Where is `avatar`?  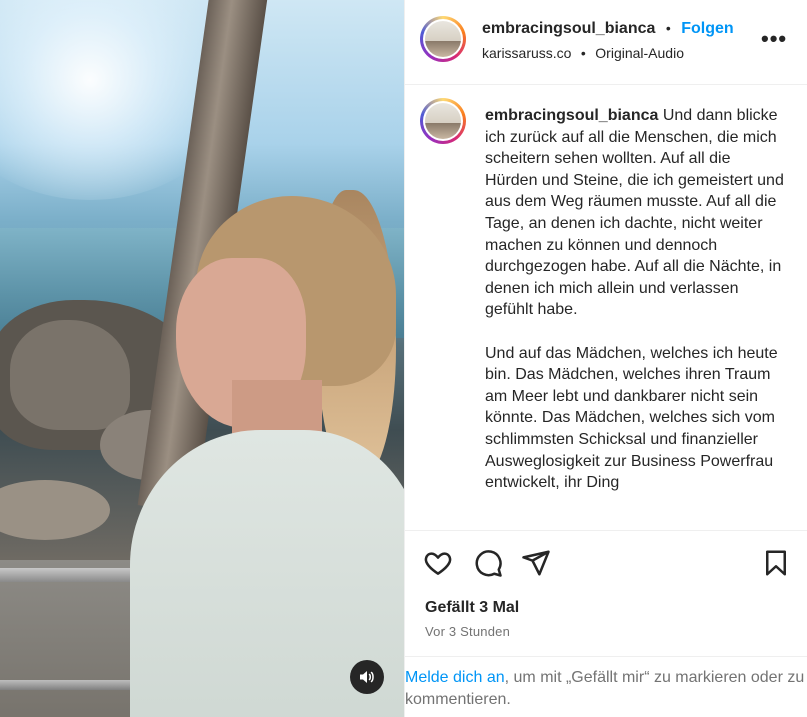 avatar is located at coordinates (443, 39).